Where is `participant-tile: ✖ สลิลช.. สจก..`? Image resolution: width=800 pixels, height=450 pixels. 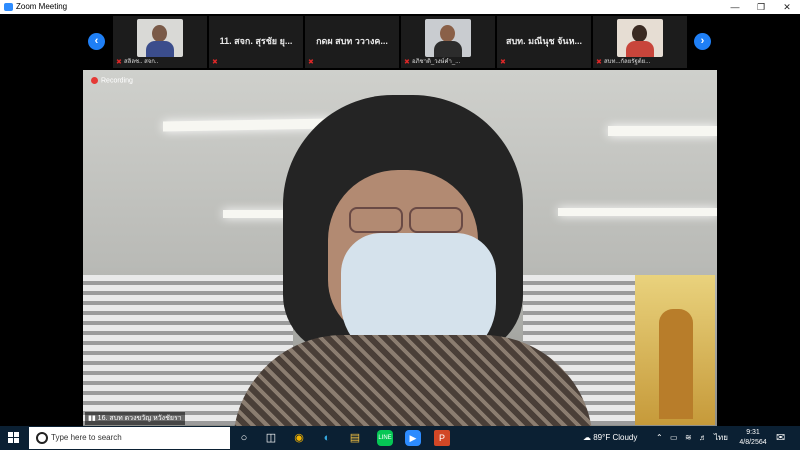 participant-tile: ✖ สลิลช.. สจก.. is located at coordinates (160, 42).